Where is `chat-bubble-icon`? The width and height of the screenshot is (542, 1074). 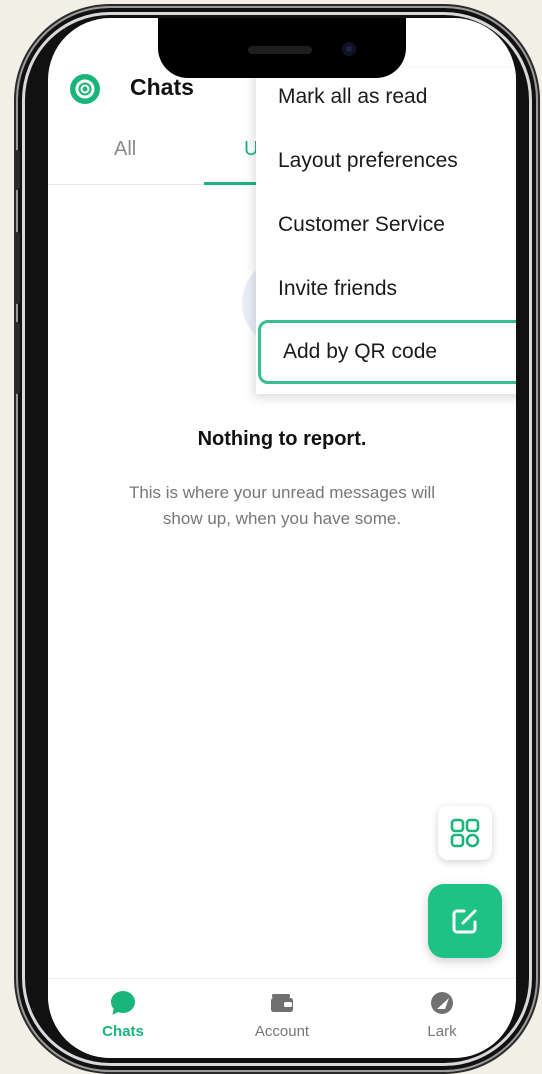 chat-bubble-icon is located at coordinates (123, 1003).